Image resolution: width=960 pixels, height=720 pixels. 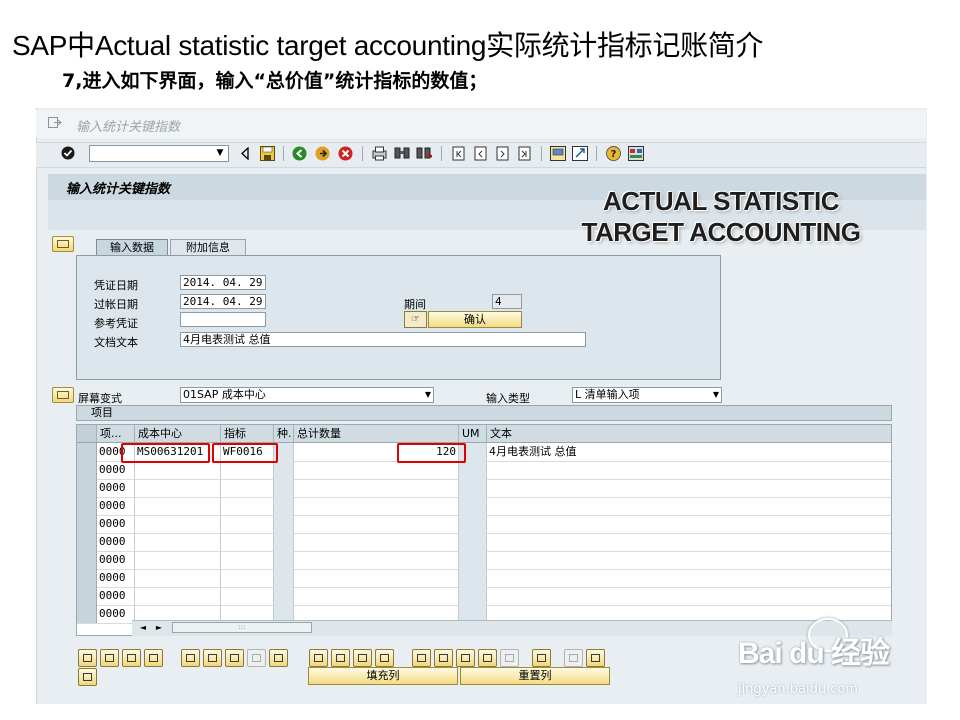 What do you see at coordinates (689, 452) in the screenshot?
I see `text-cell: 4月电表测试 总值` at bounding box center [689, 452].